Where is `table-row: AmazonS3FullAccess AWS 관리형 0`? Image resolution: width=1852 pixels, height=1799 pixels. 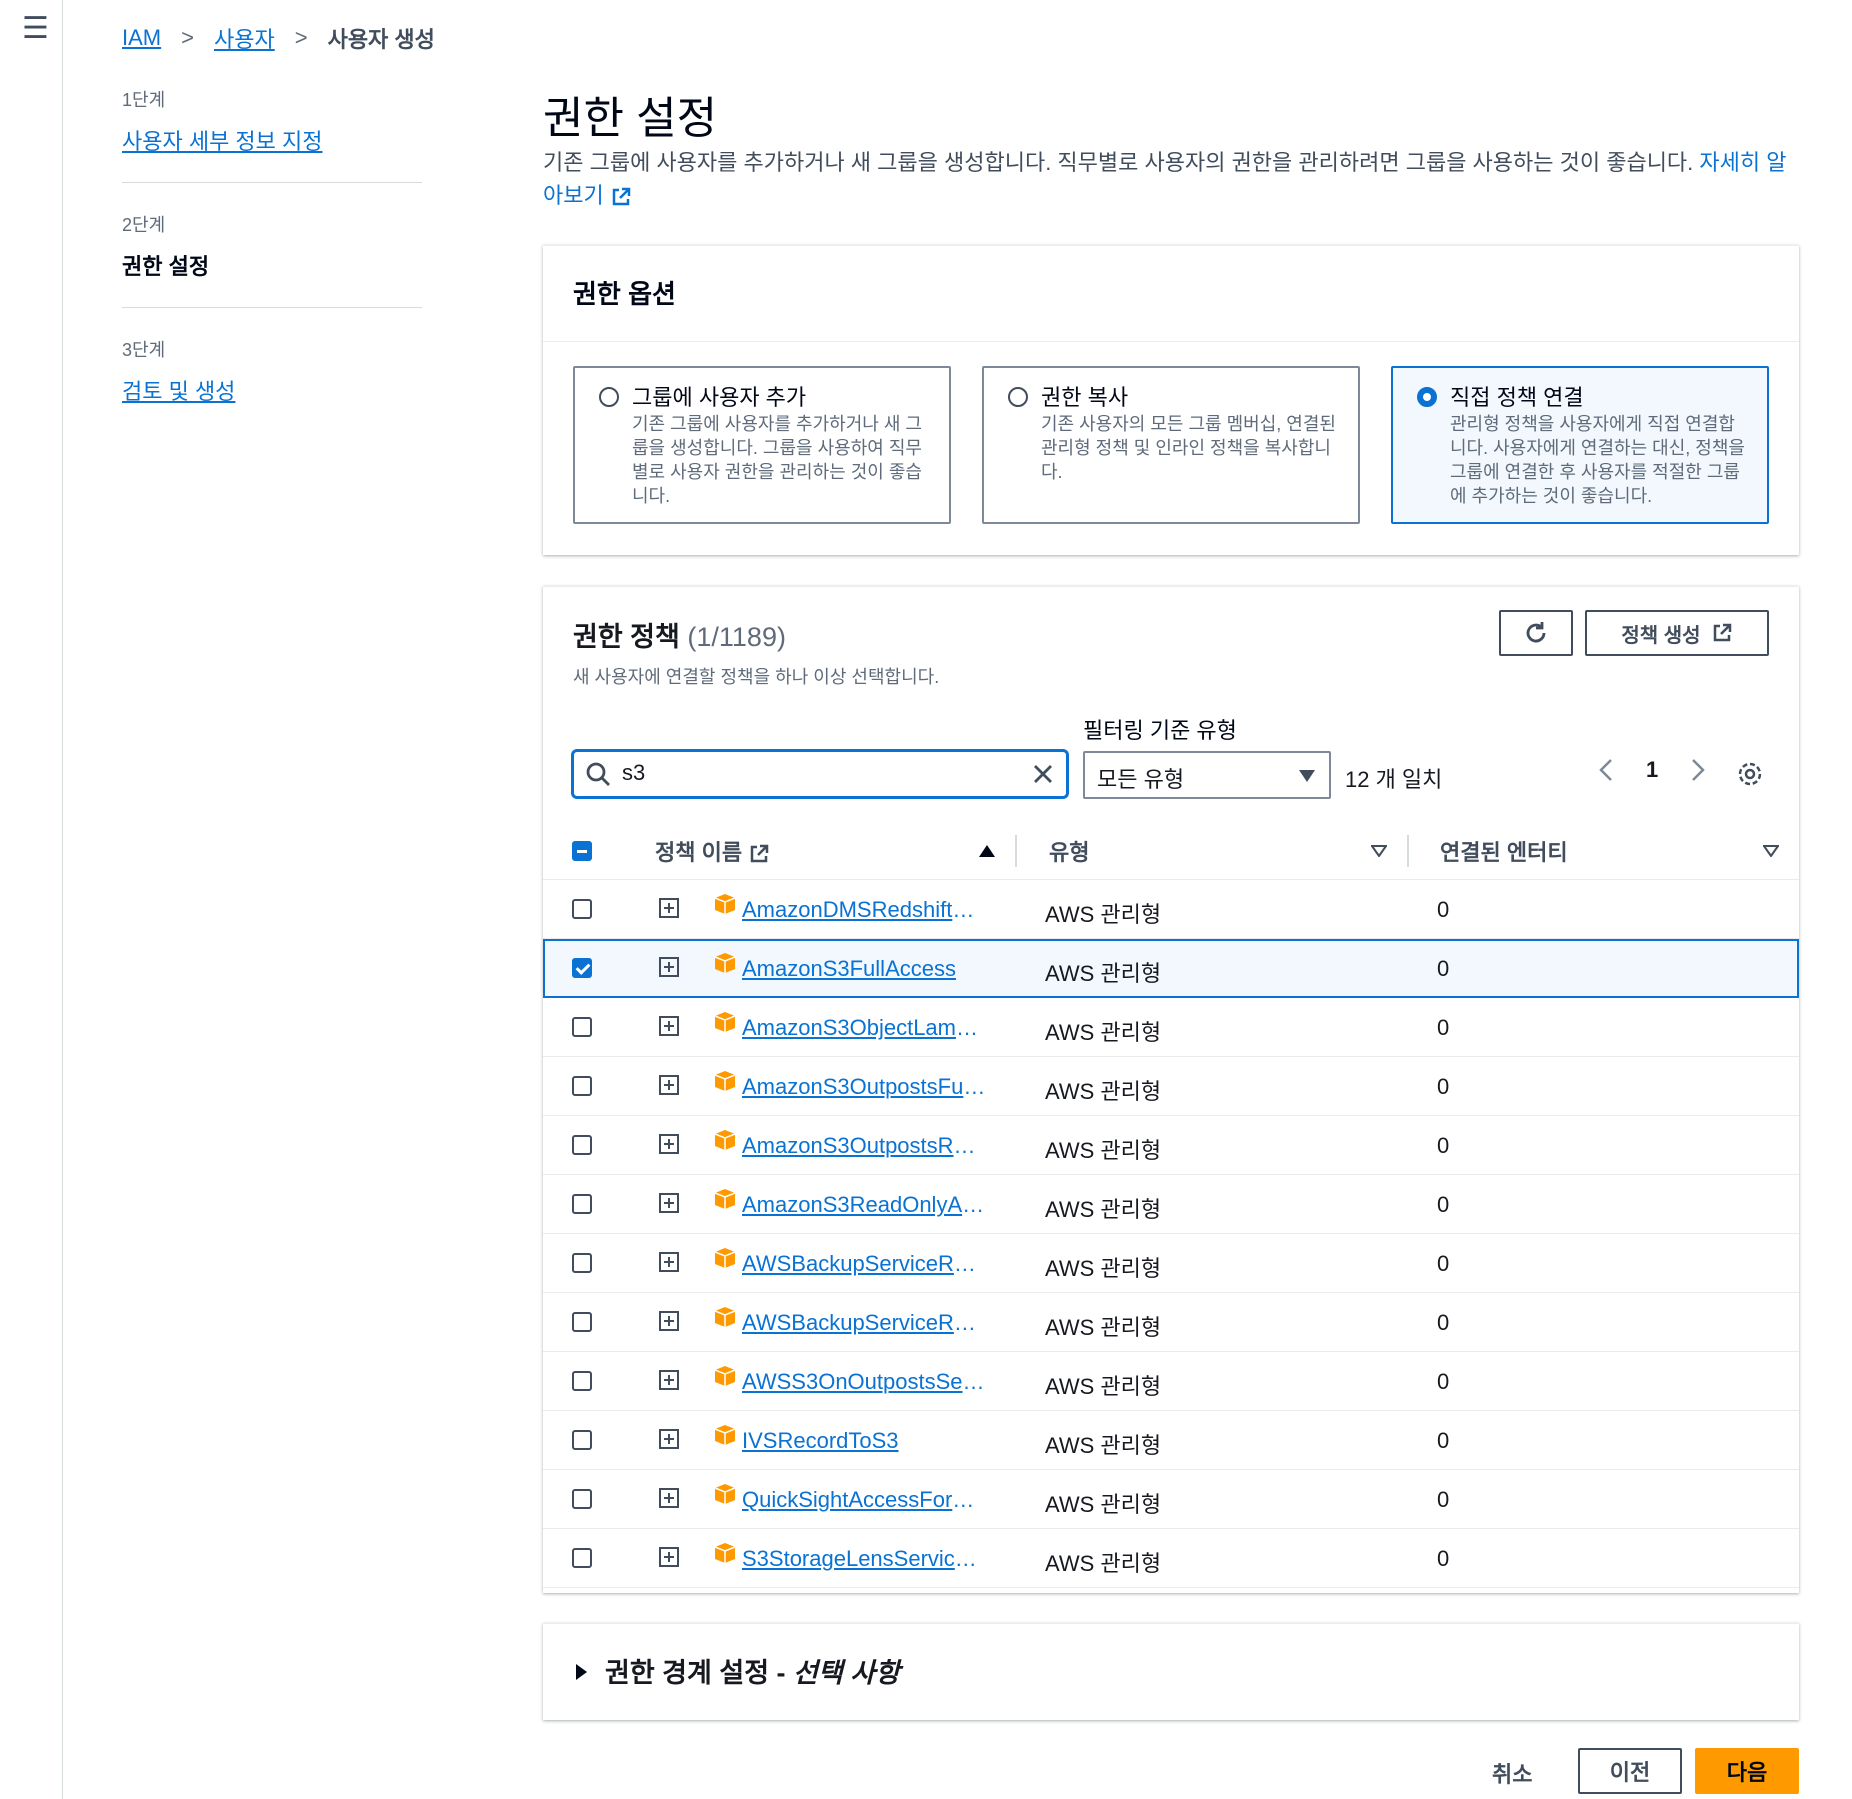
table-row: AmazonS3FullAccess AWS 관리형 0 is located at coordinates (1171, 968).